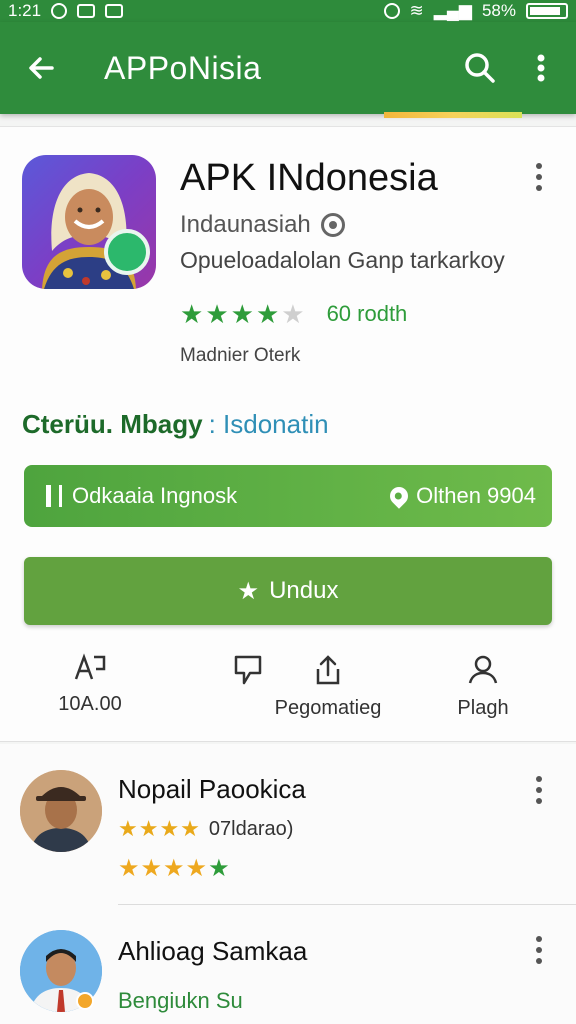 Image resolution: width=576 pixels, height=1024 pixels. I want to click on chat-bubble-icon, so click(127, 252).